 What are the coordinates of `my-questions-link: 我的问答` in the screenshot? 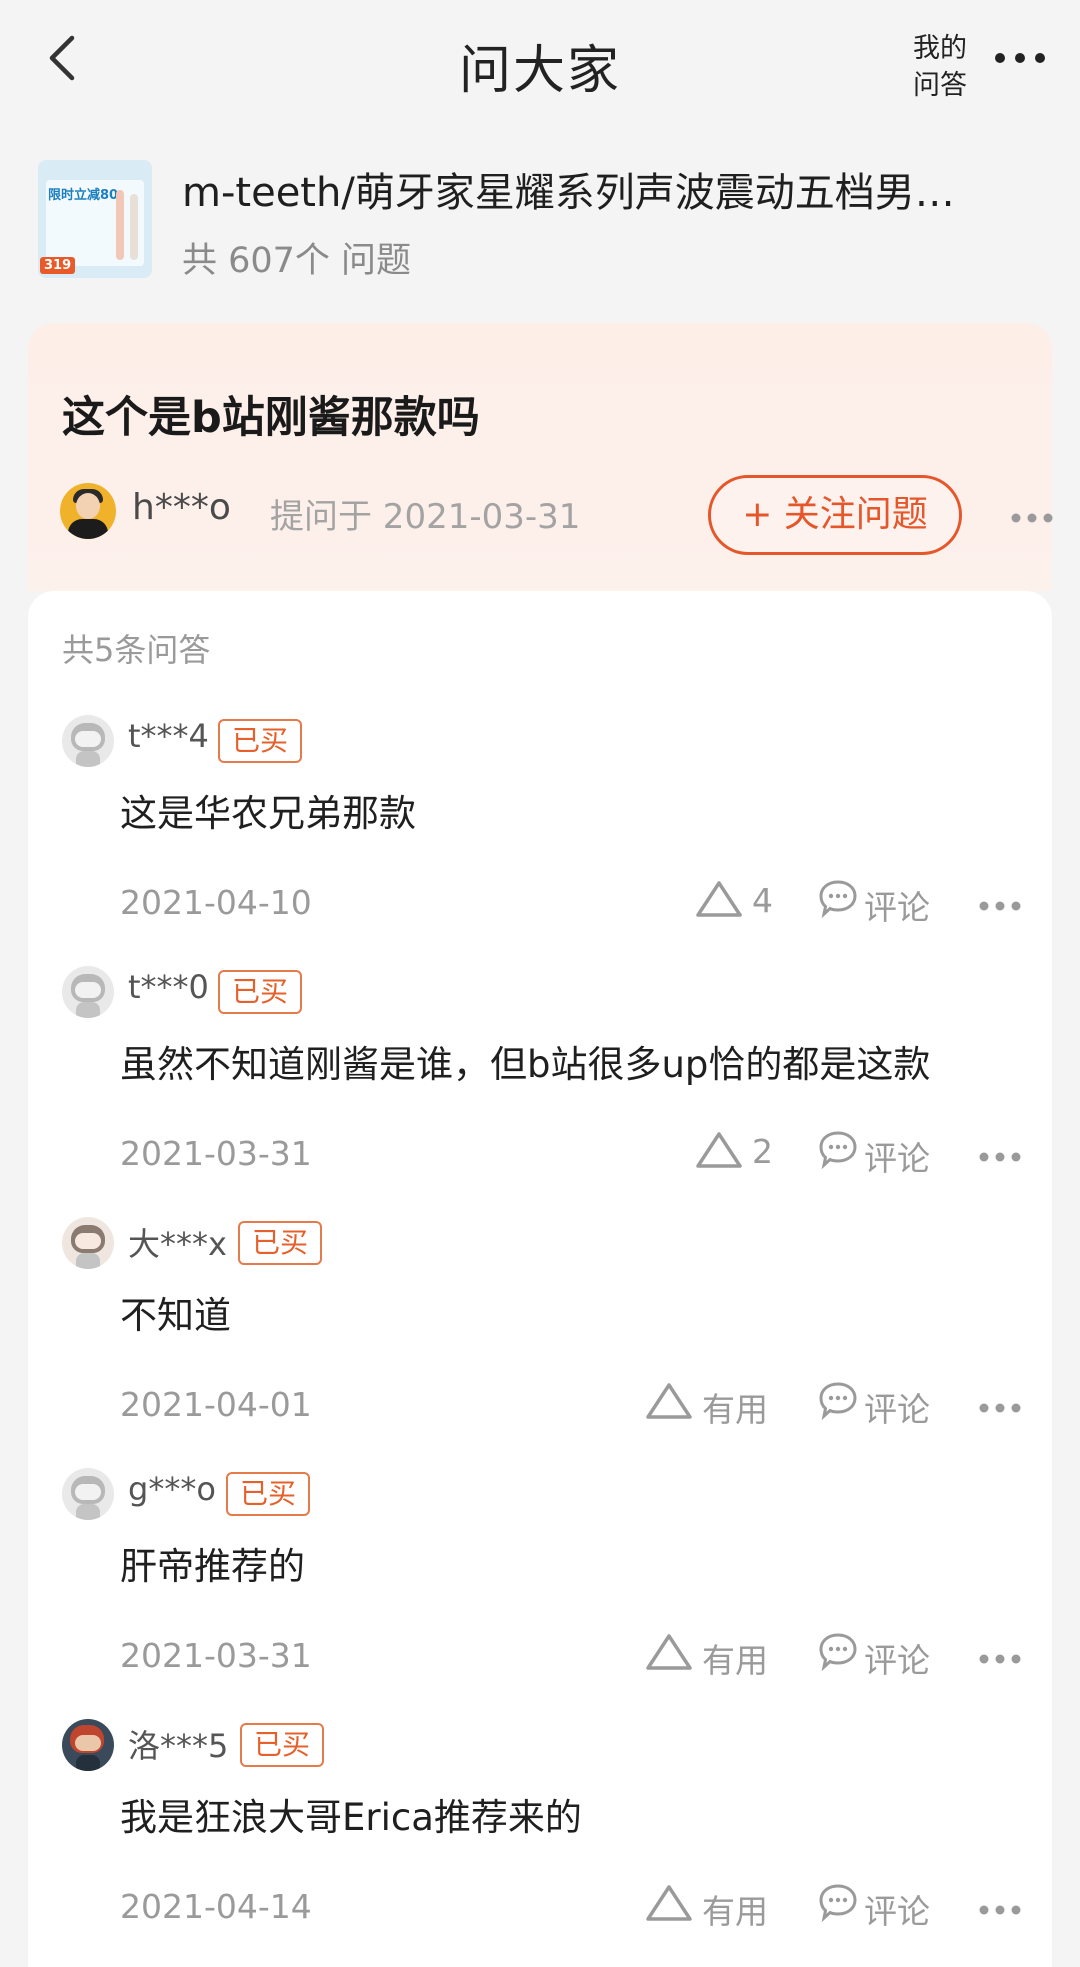 It's located at (940, 67).